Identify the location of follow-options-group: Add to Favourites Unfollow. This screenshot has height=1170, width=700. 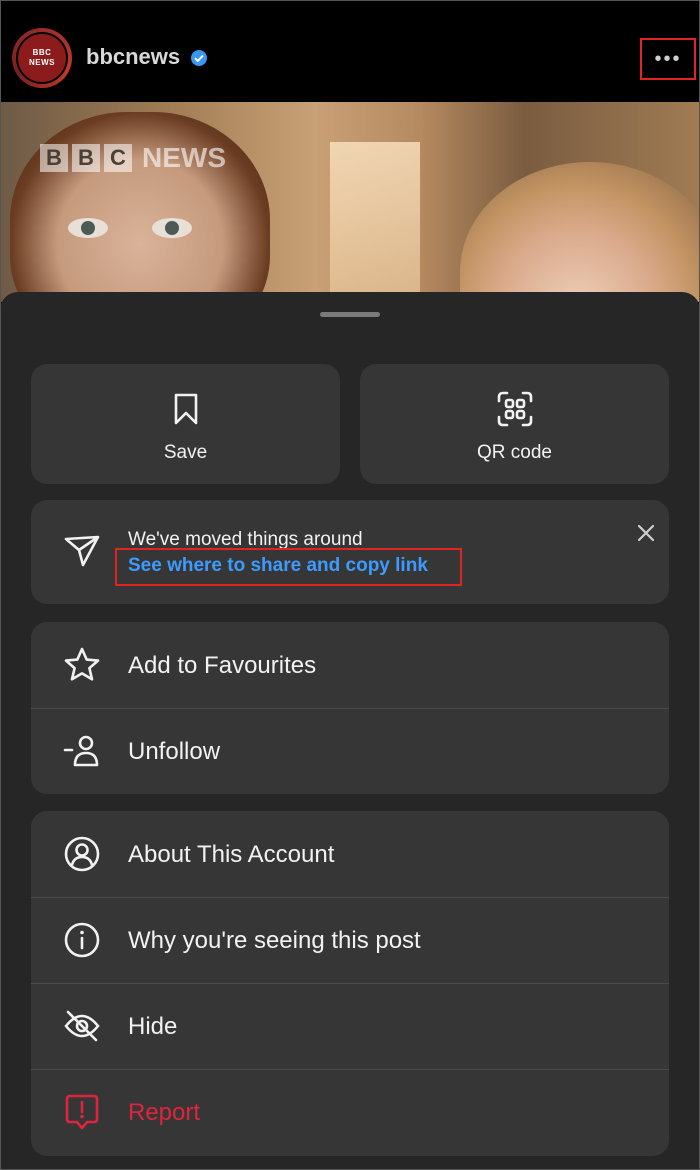
(350, 708).